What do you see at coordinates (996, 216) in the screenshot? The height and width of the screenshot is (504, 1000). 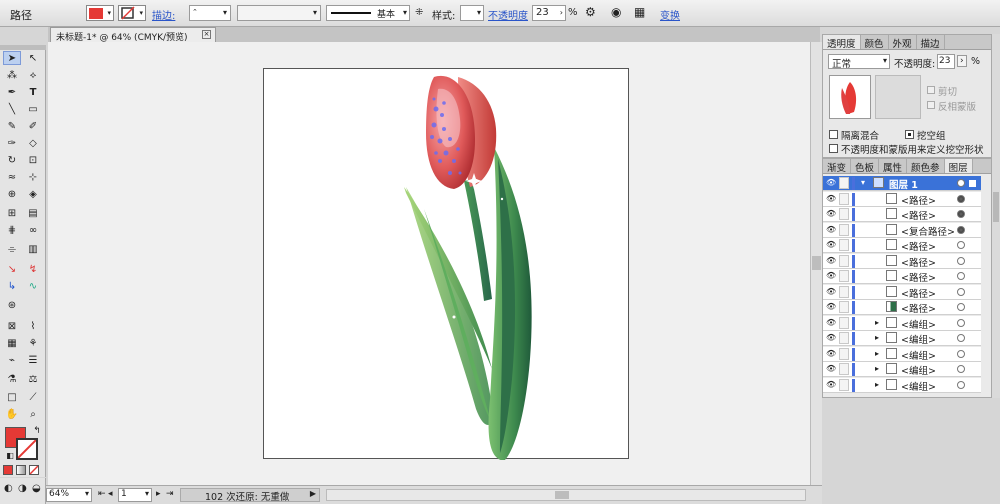 I see `panel-scrollbar` at bounding box center [996, 216].